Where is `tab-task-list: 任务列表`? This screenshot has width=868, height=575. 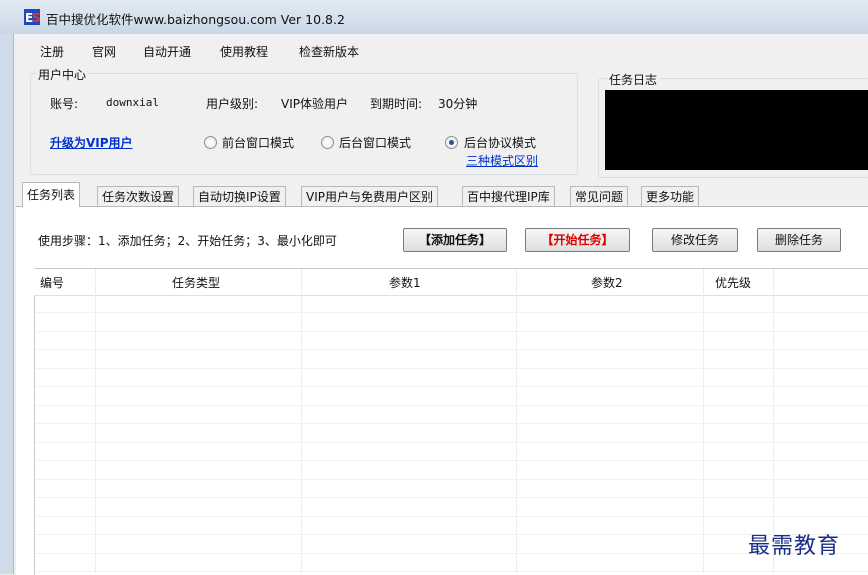 tab-task-list: 任务列表 is located at coordinates (51, 194).